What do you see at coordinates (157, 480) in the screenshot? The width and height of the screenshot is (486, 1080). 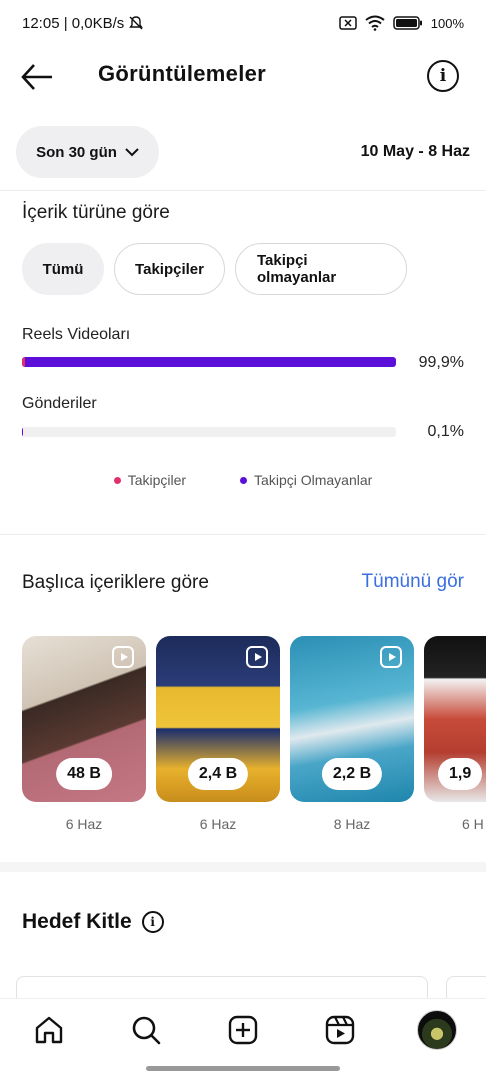 I see `legend-label-followers: Takipçiler` at bounding box center [157, 480].